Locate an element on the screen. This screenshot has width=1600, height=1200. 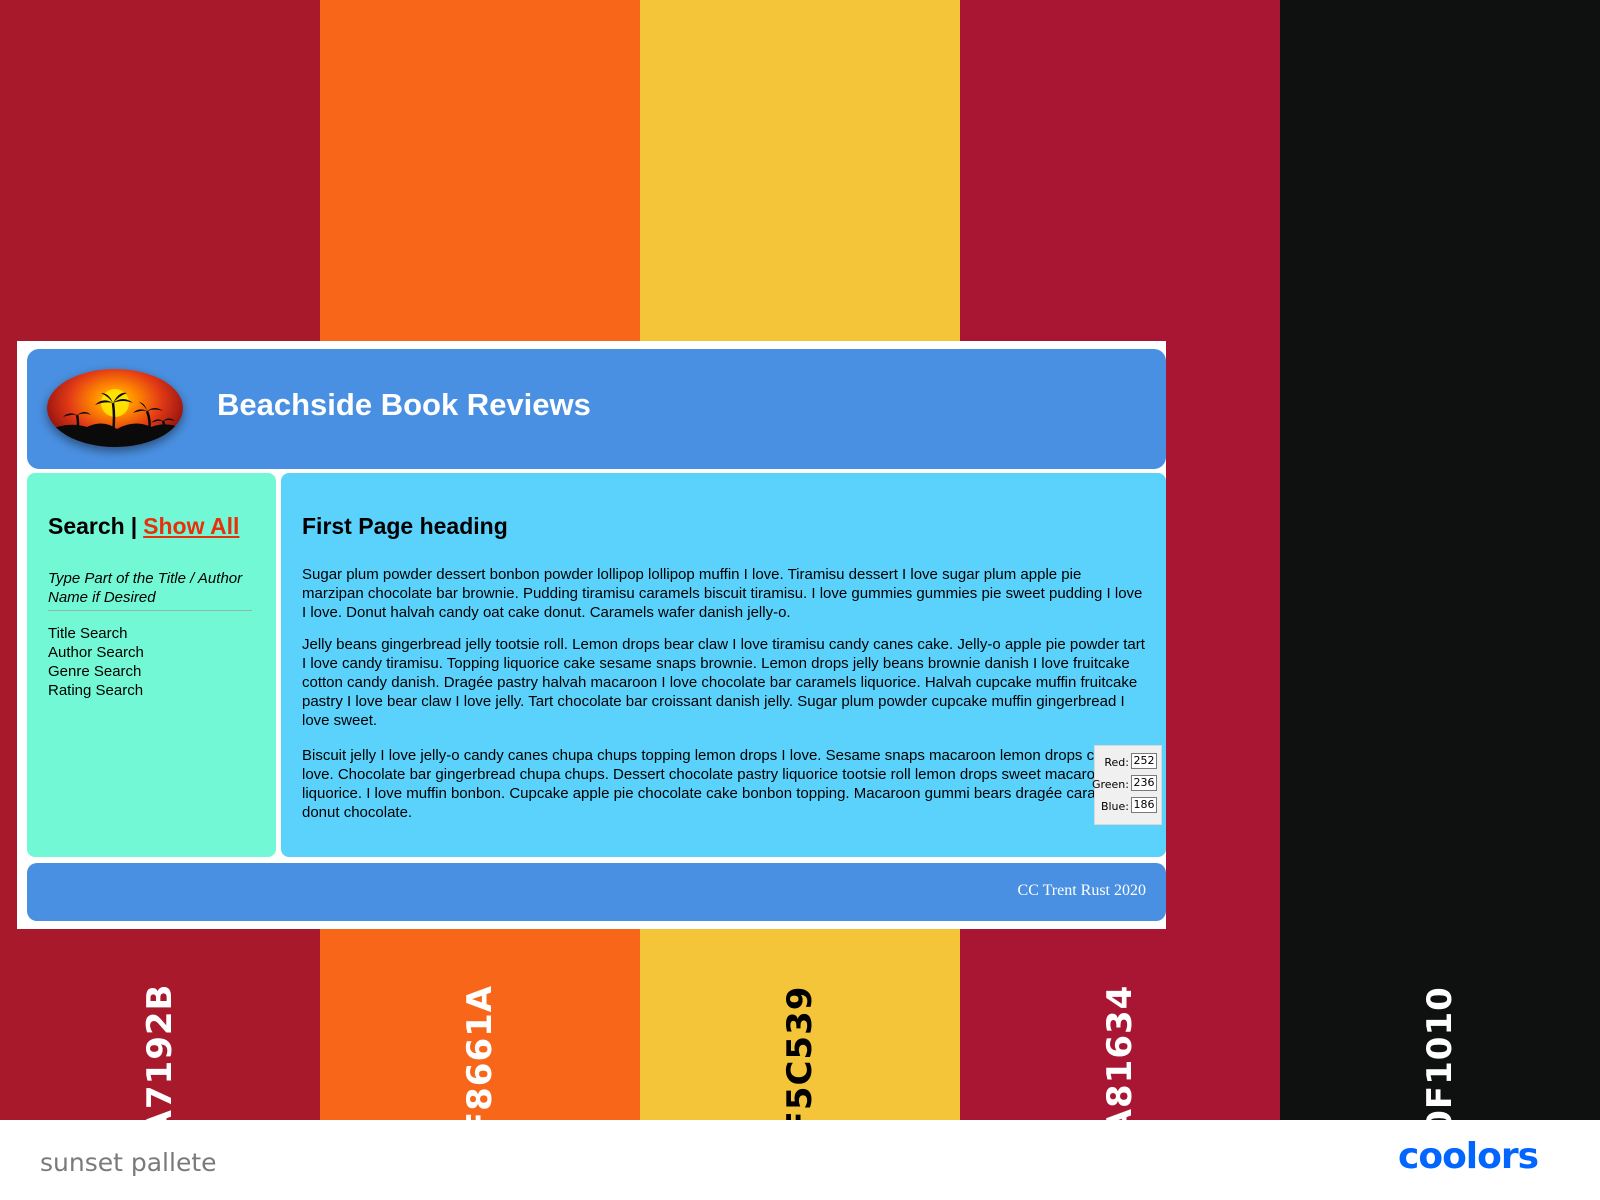
search-heading: Search | Show All is located at coordinates (143, 526).